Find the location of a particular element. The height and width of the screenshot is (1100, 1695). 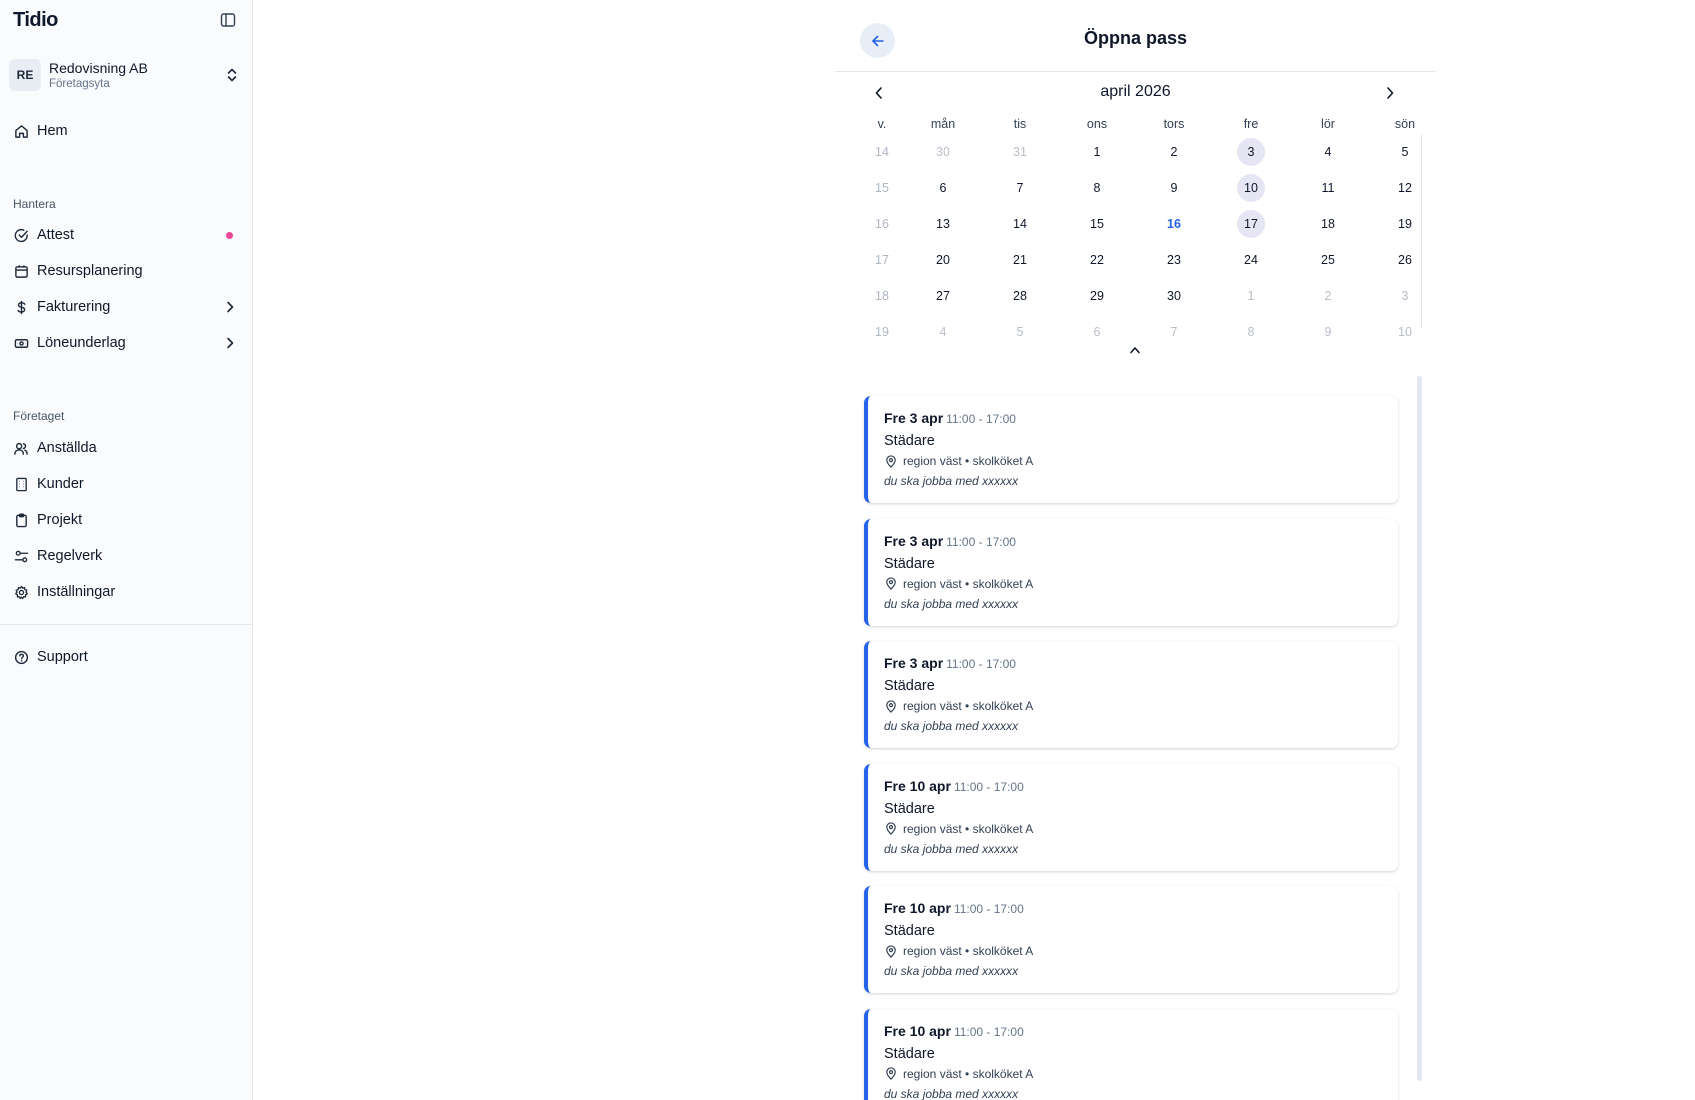

help-circle-icon is located at coordinates (21, 657).